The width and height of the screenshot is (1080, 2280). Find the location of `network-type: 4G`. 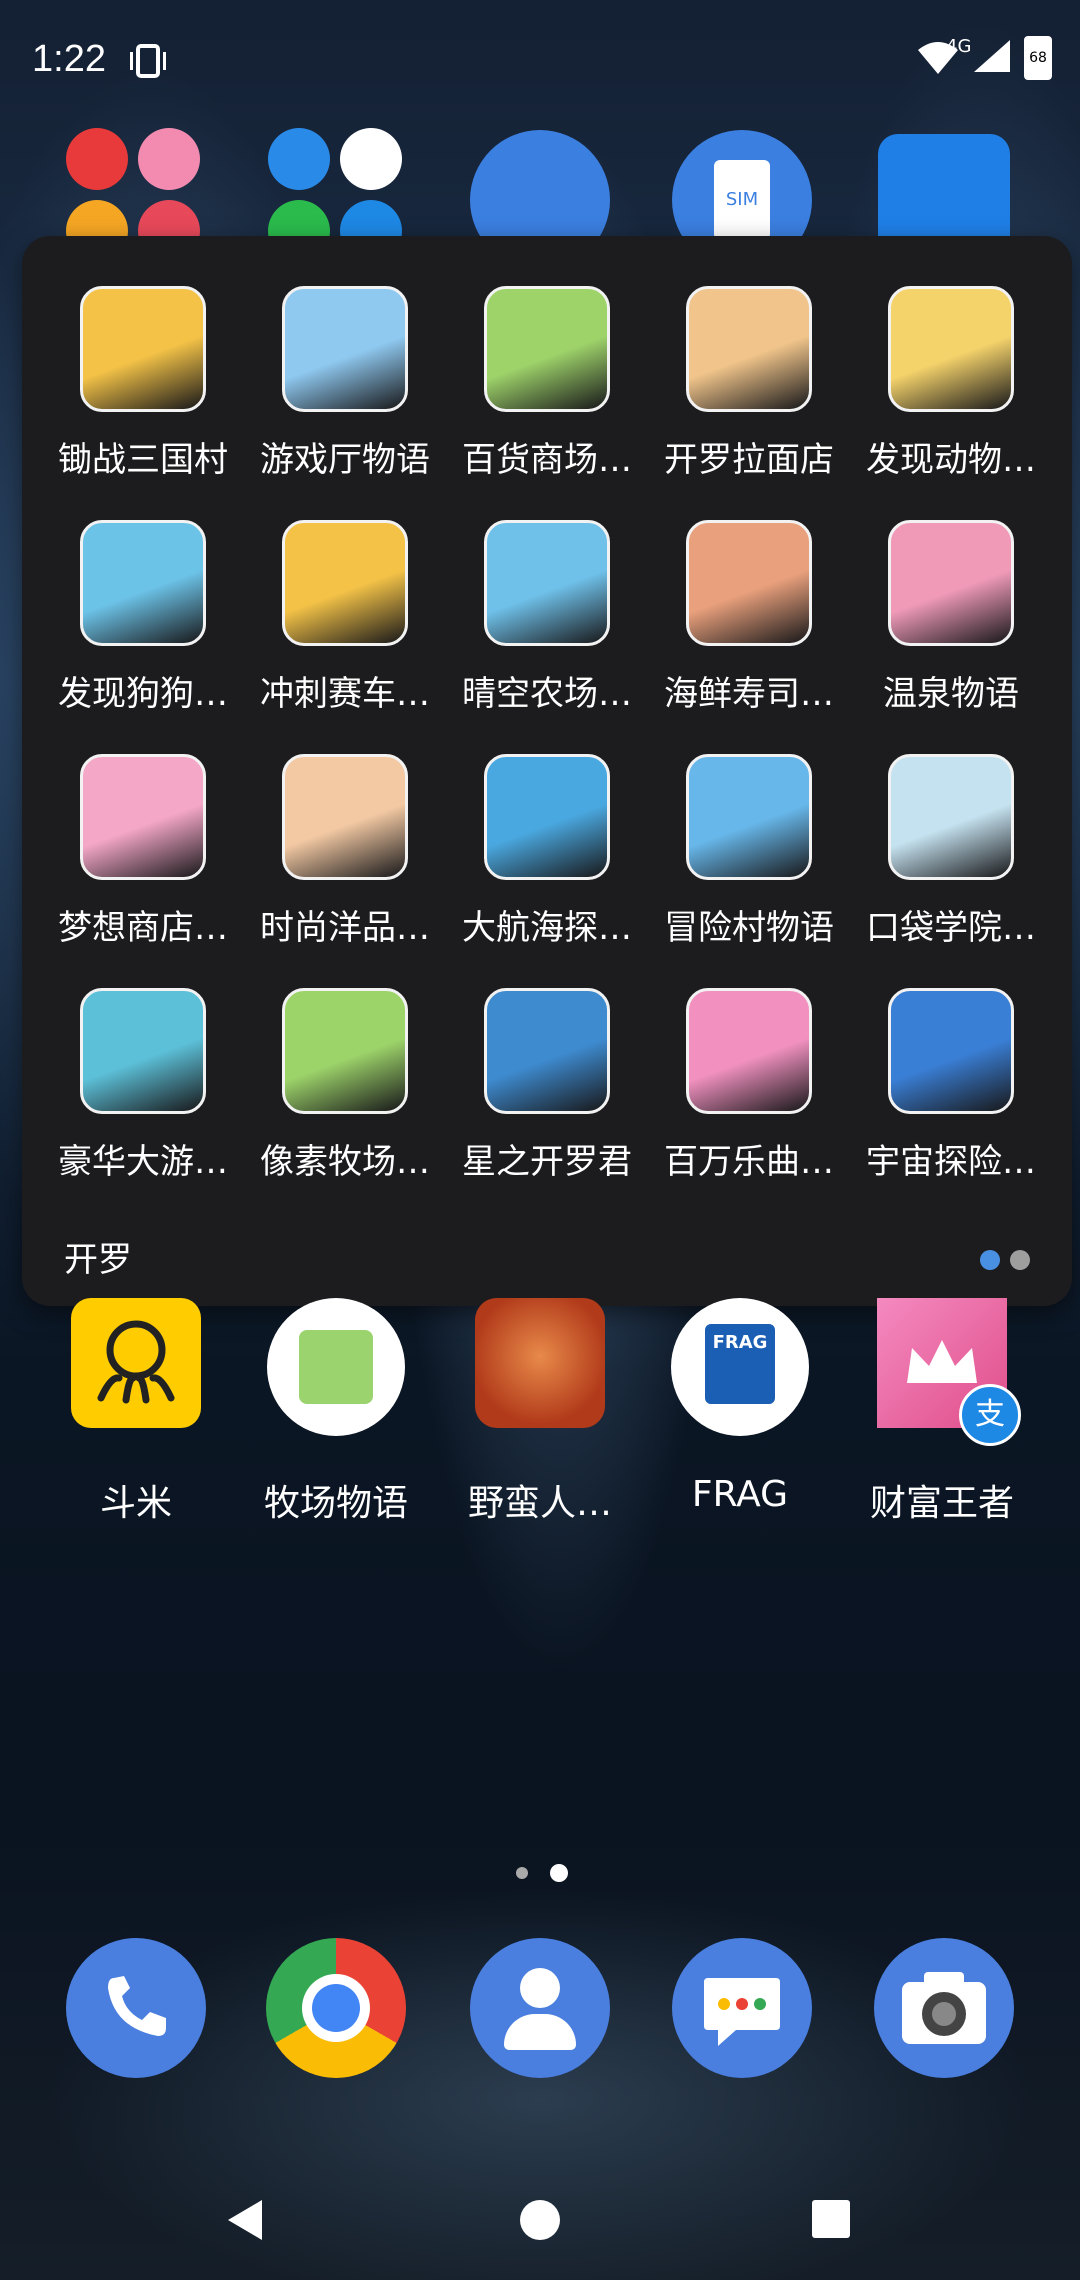

network-type: 4G is located at coordinates (959, 46).